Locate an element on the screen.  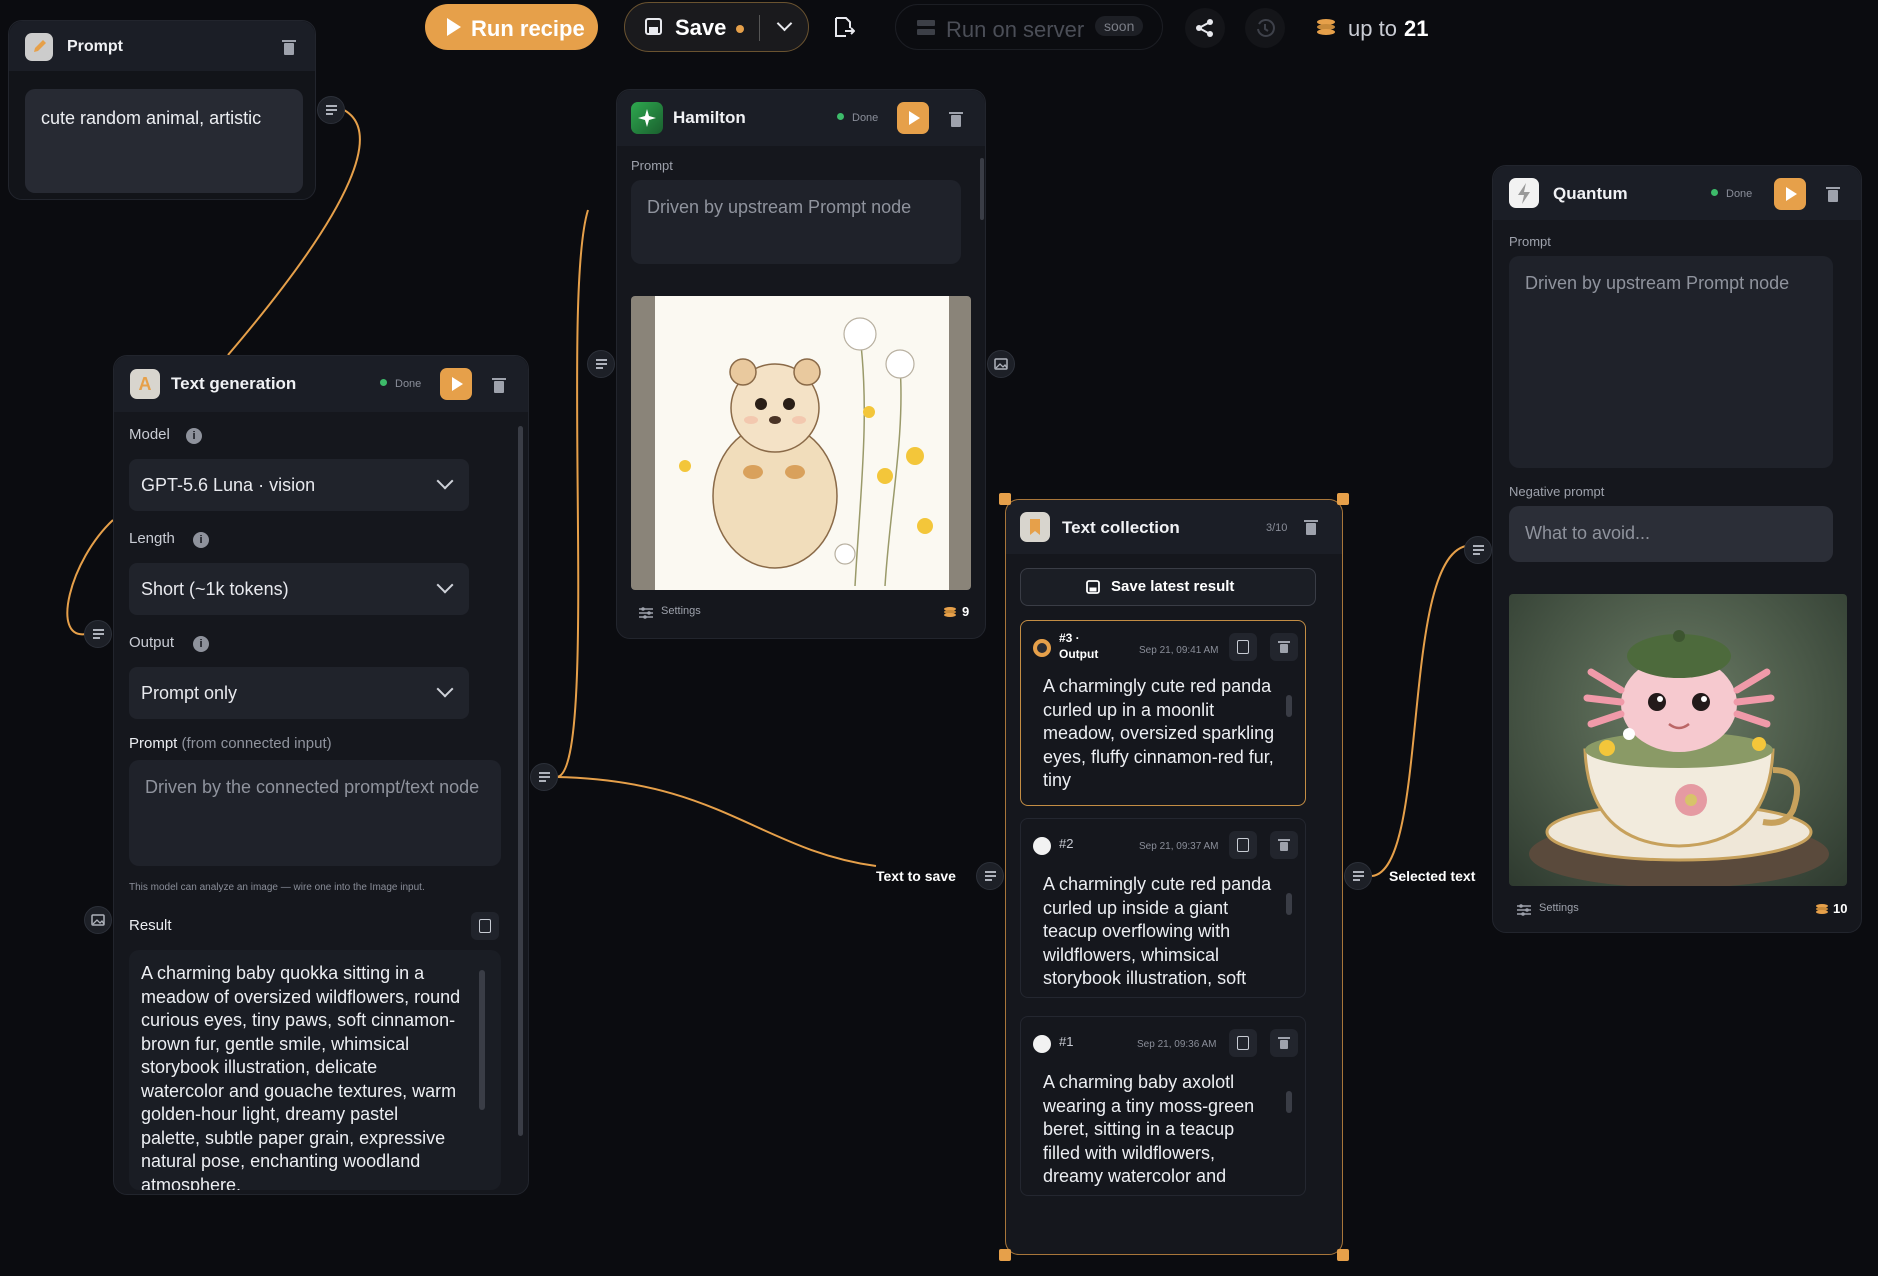
prompt-output-port is located at coordinates (331, 110).